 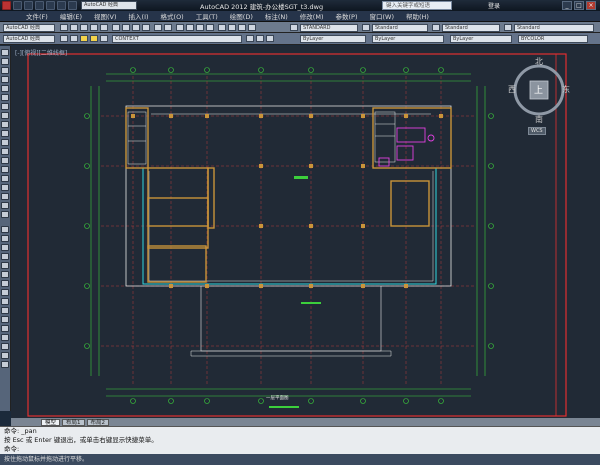 I want to click on layer-properties-icon, so click(x=74, y=38).